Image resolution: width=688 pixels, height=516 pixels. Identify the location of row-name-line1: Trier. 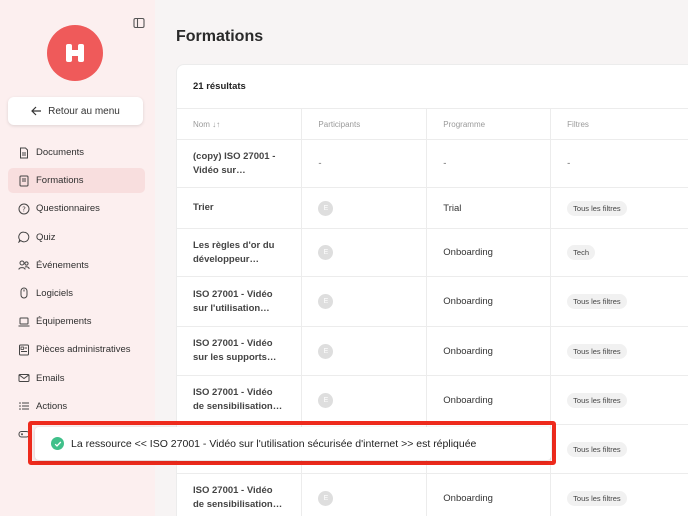
(203, 207).